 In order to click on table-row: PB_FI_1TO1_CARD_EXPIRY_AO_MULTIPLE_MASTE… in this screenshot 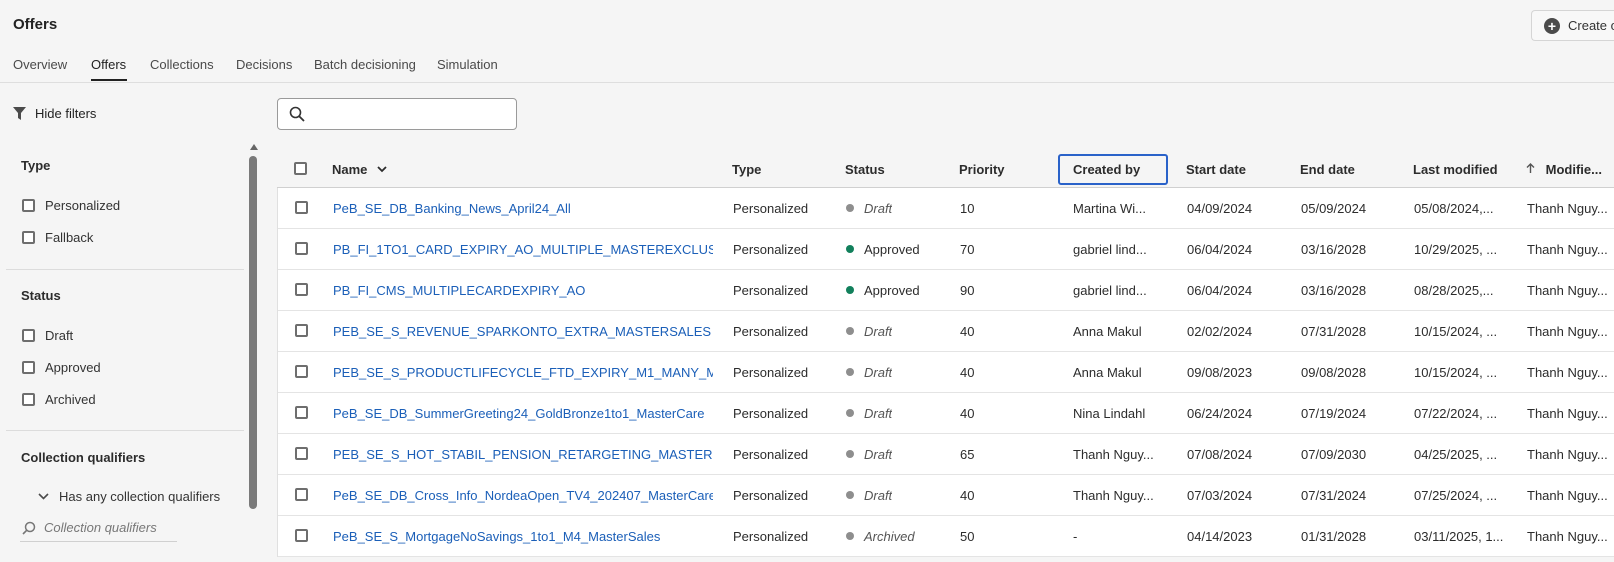, I will do `click(946, 249)`.